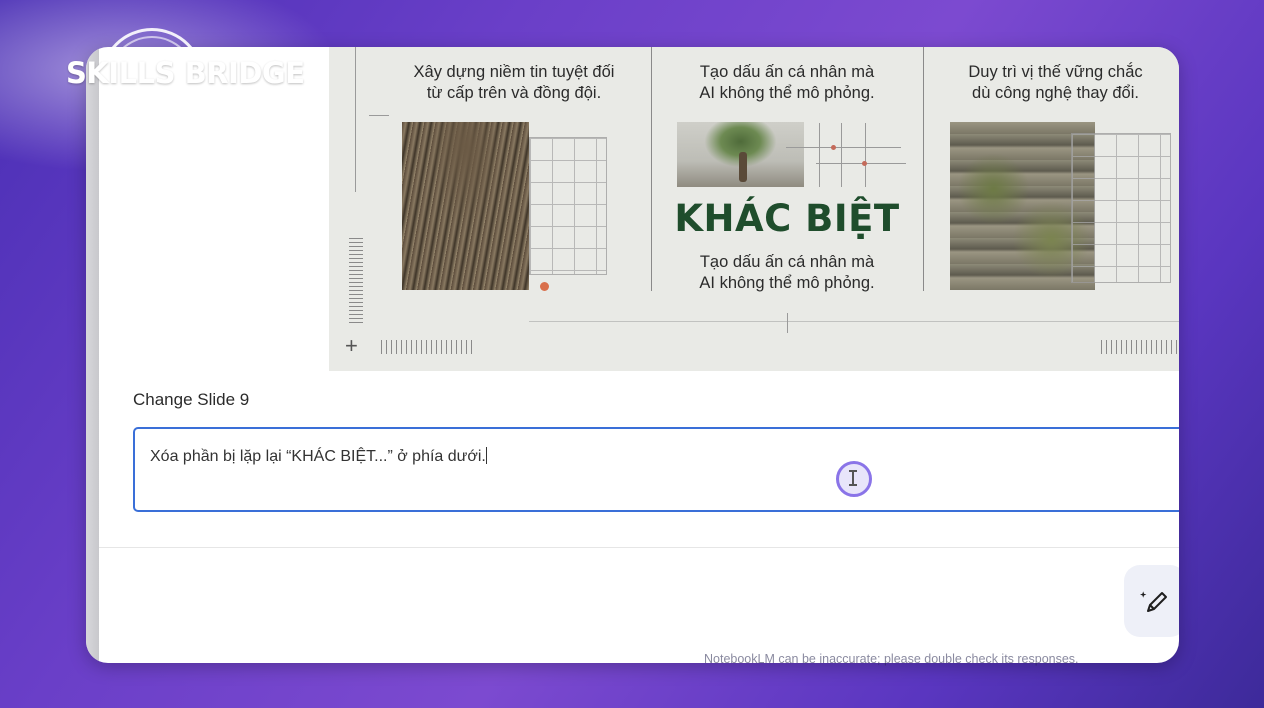 The width and height of the screenshot is (1264, 708). Describe the element at coordinates (92, 355) in the screenshot. I see `window-left-edge` at that location.